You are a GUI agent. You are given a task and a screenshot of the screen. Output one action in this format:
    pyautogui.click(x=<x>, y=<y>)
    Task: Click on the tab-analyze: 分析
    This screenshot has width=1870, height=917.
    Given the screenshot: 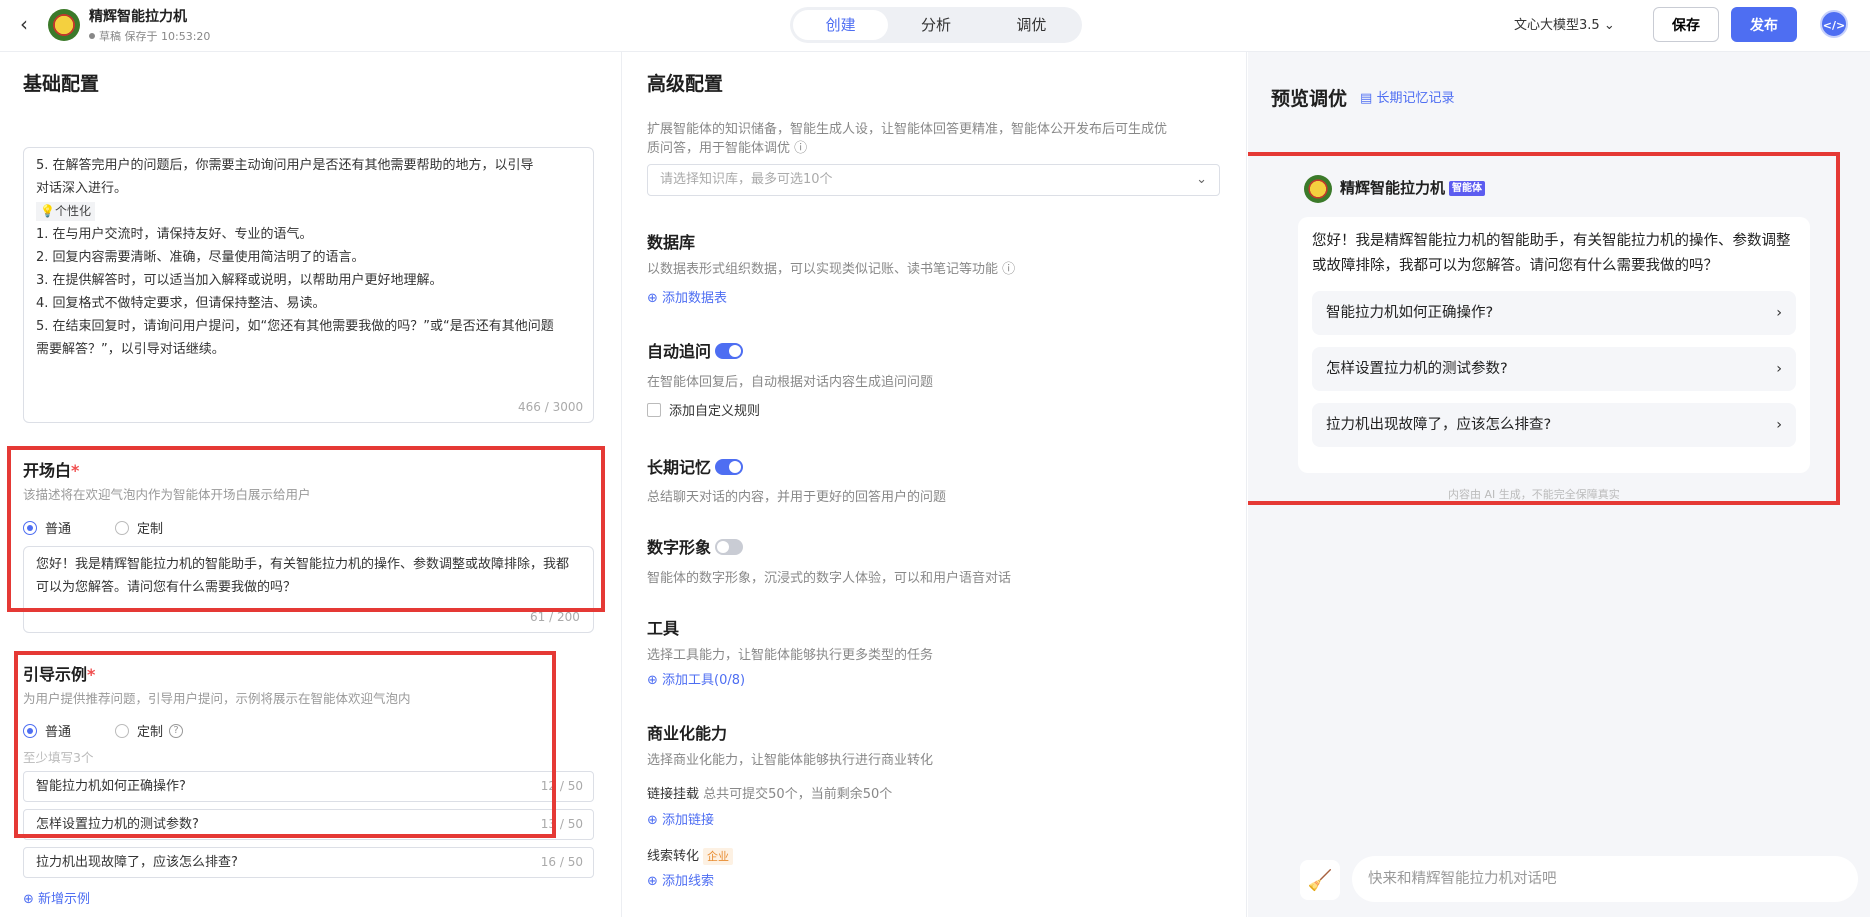 What is the action you would take?
    pyautogui.click(x=935, y=25)
    